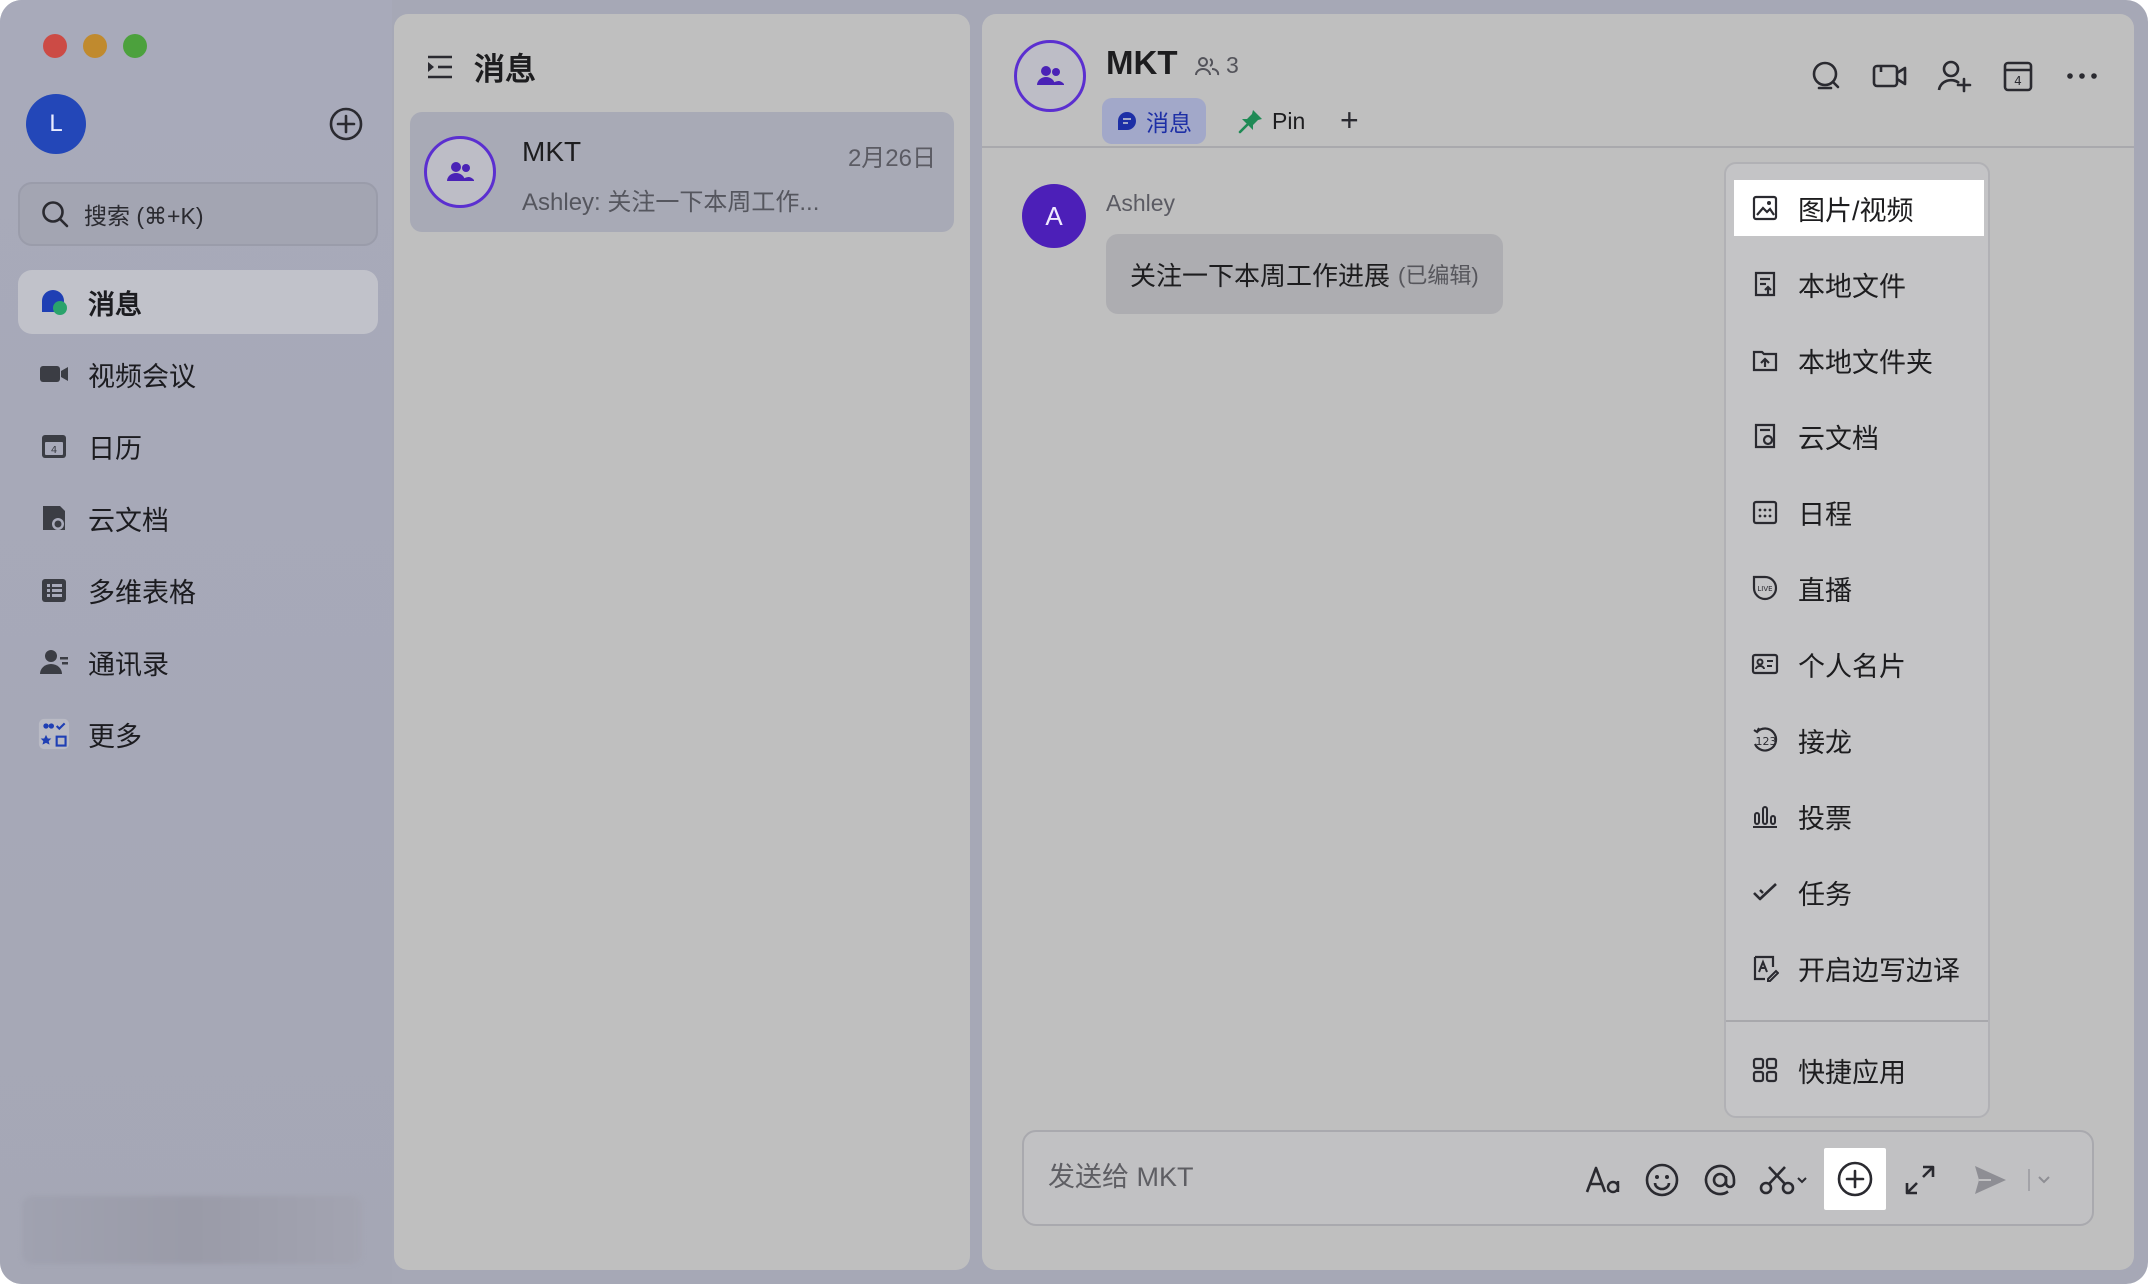  Describe the element at coordinates (1825, 818) in the screenshot. I see `menu-item-label: 投票` at that location.